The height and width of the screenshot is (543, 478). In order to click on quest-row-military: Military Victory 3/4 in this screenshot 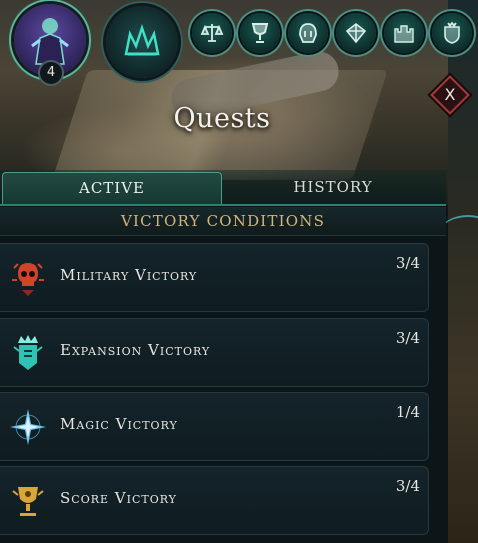, I will do `click(214, 277)`.